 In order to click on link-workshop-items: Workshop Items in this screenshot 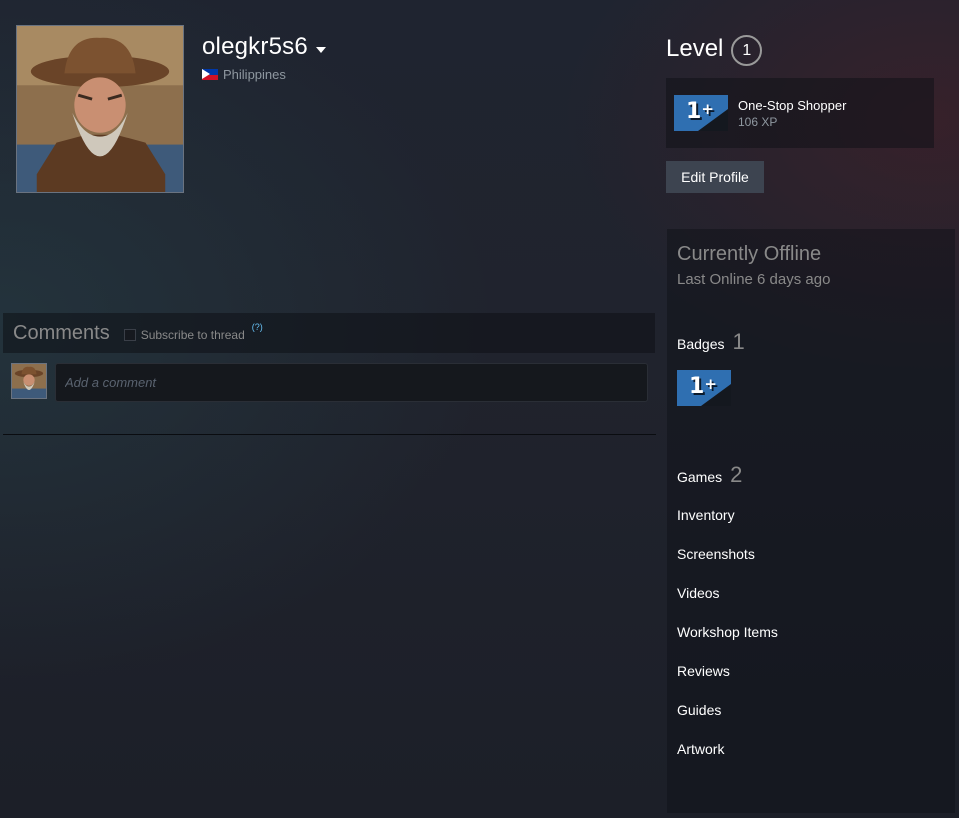, I will do `click(727, 643)`.